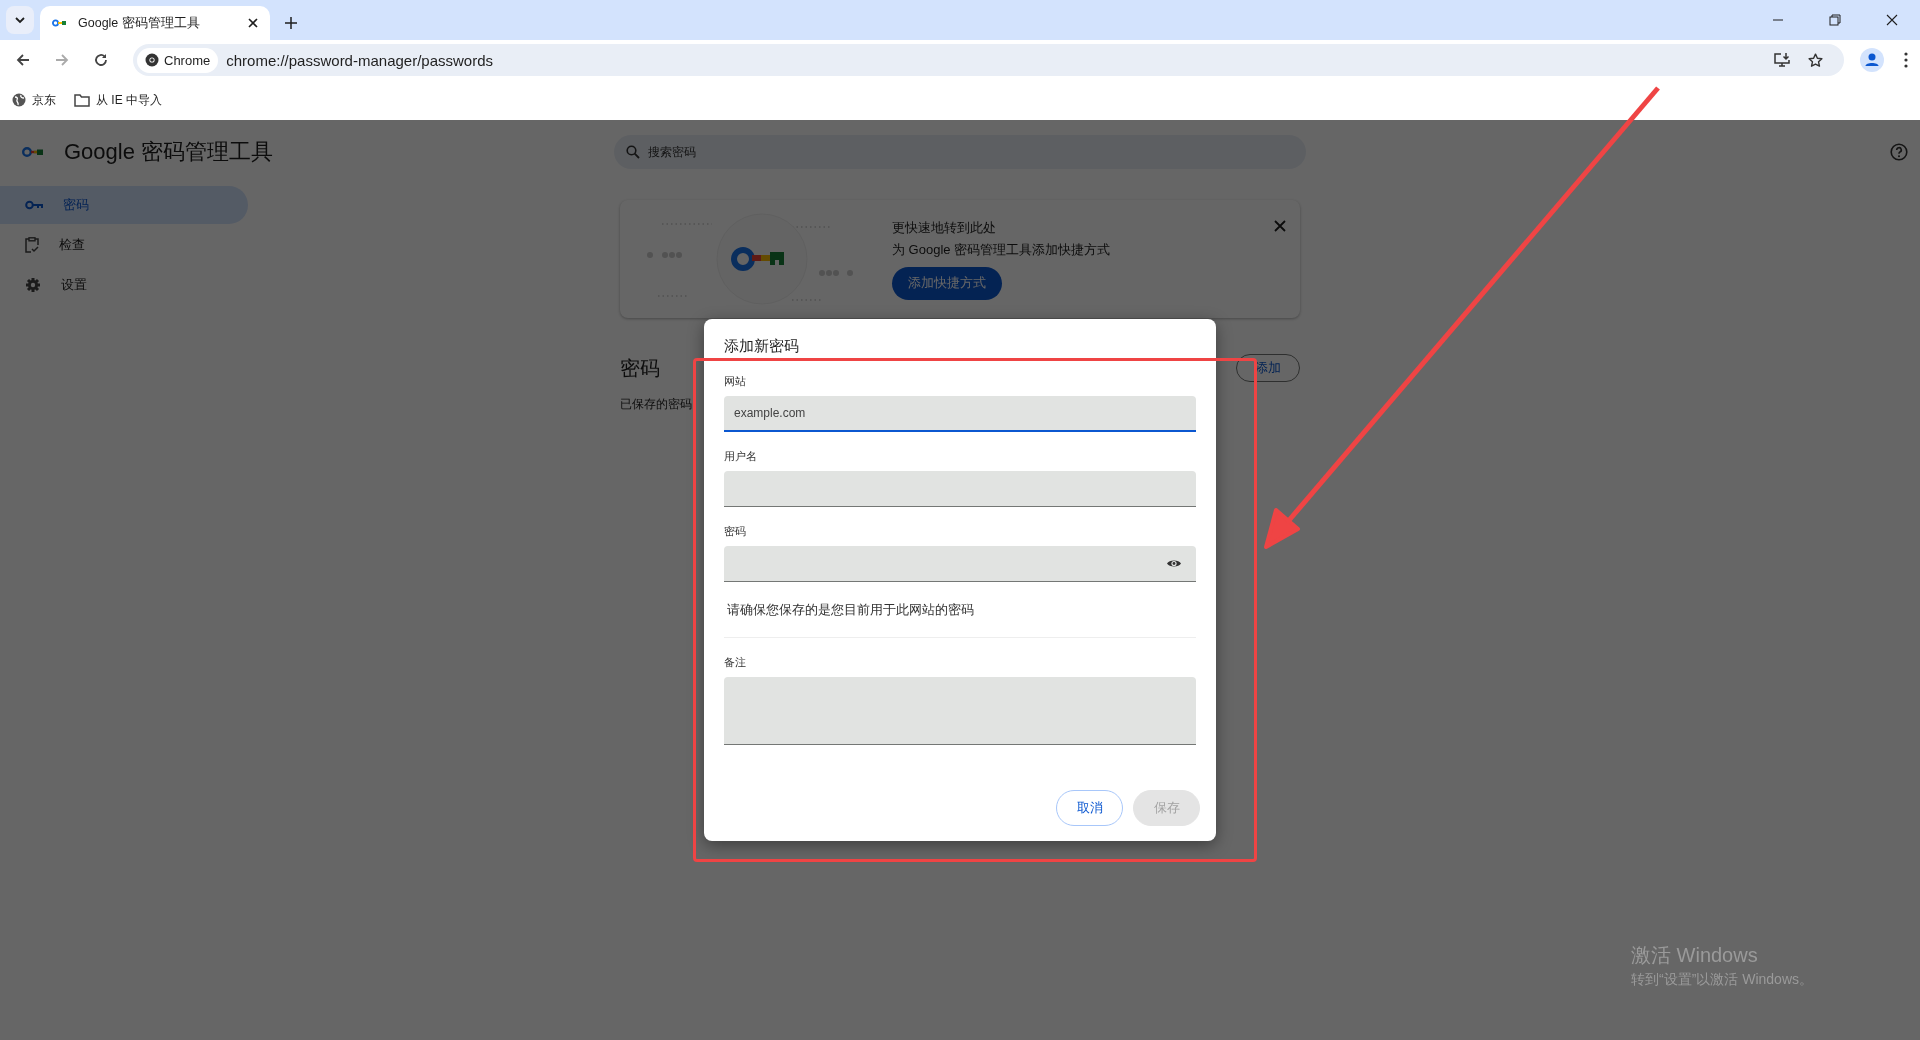 The width and height of the screenshot is (1920, 1040). I want to click on folder-icon, so click(82, 100).